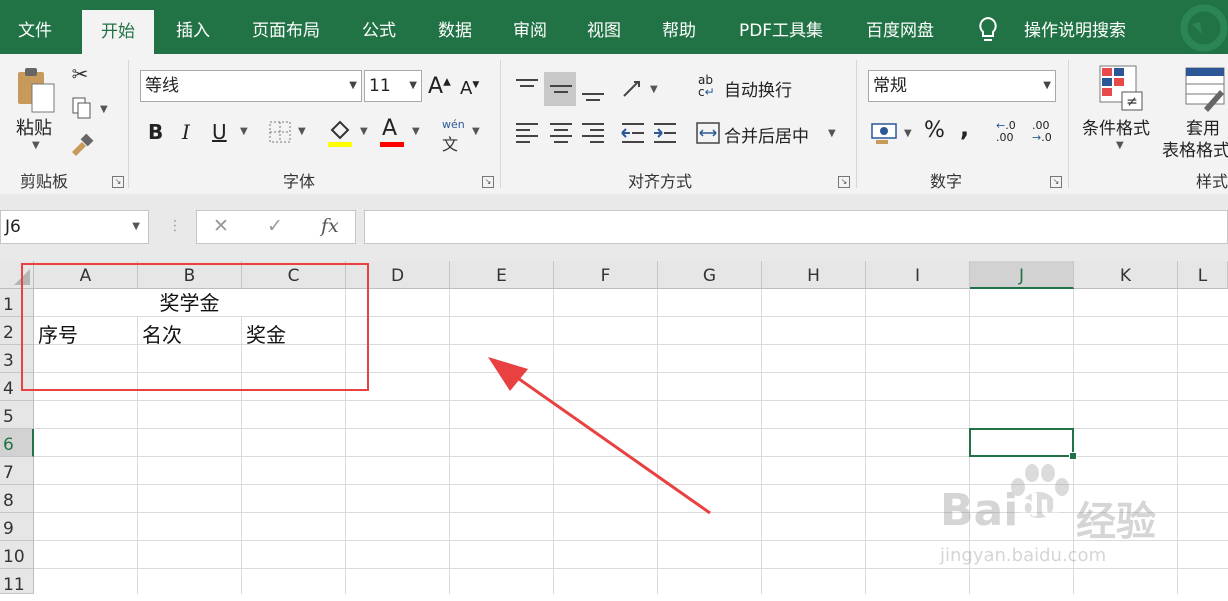  I want to click on tab-insert: 插入, so click(193, 27).